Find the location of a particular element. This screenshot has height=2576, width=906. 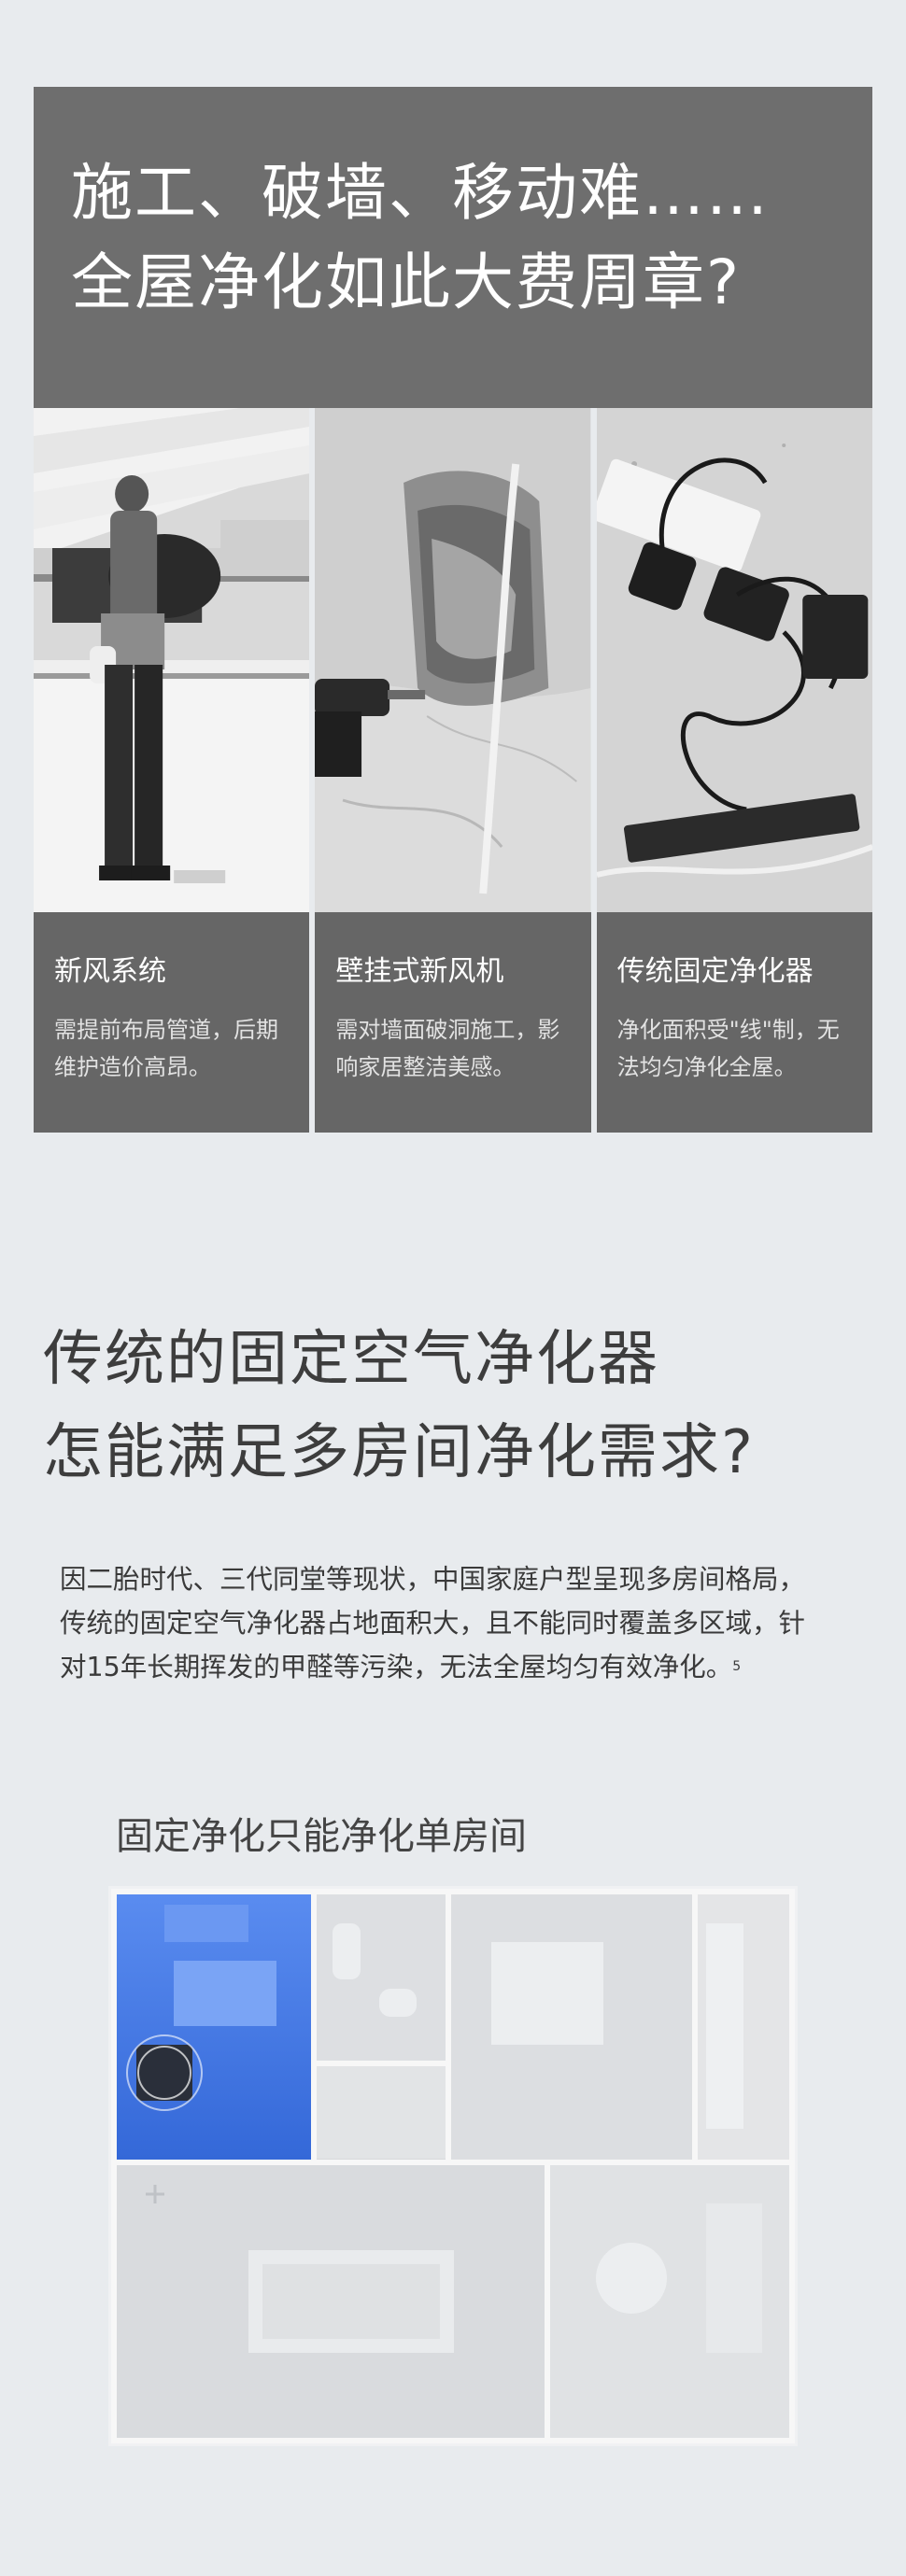

banner-title-line2: 全屋净化如此大费周章? is located at coordinates (406, 282).